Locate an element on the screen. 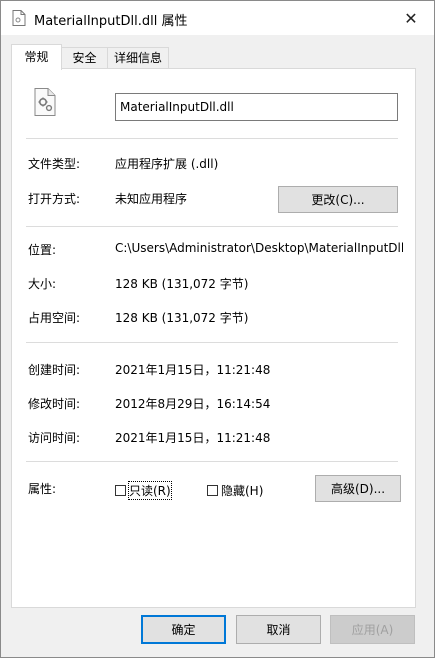  ok-button: 确定 is located at coordinates (183, 629).